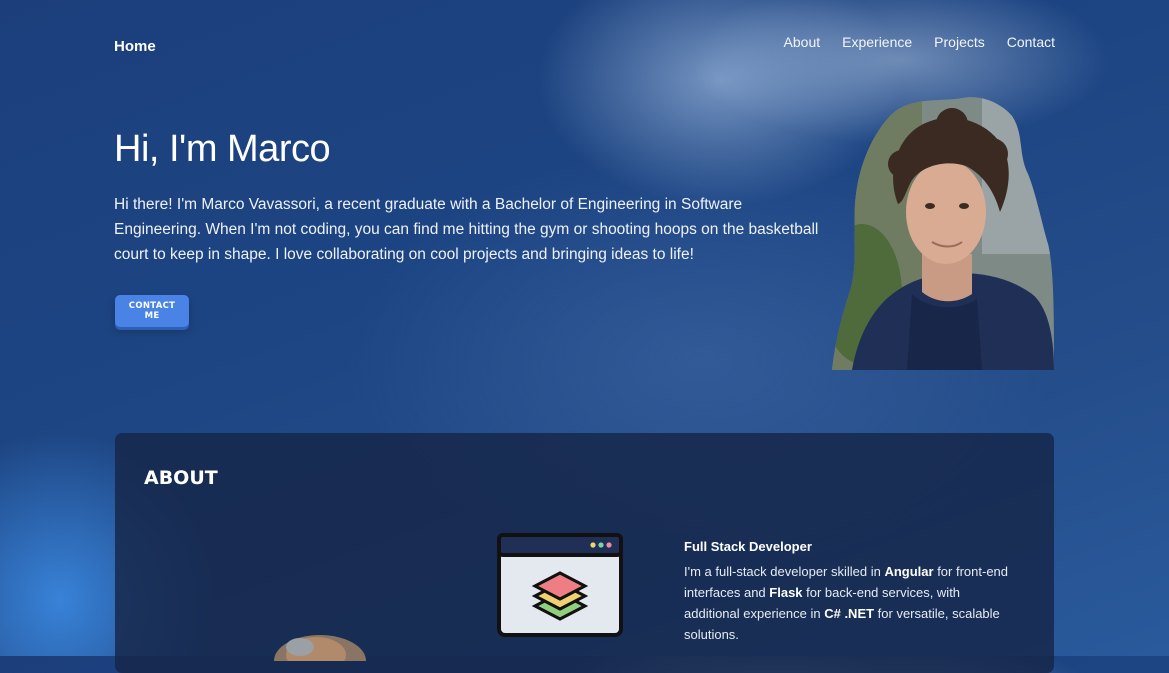 The image size is (1169, 673). I want to click on skill-flask: Flask, so click(786, 592).